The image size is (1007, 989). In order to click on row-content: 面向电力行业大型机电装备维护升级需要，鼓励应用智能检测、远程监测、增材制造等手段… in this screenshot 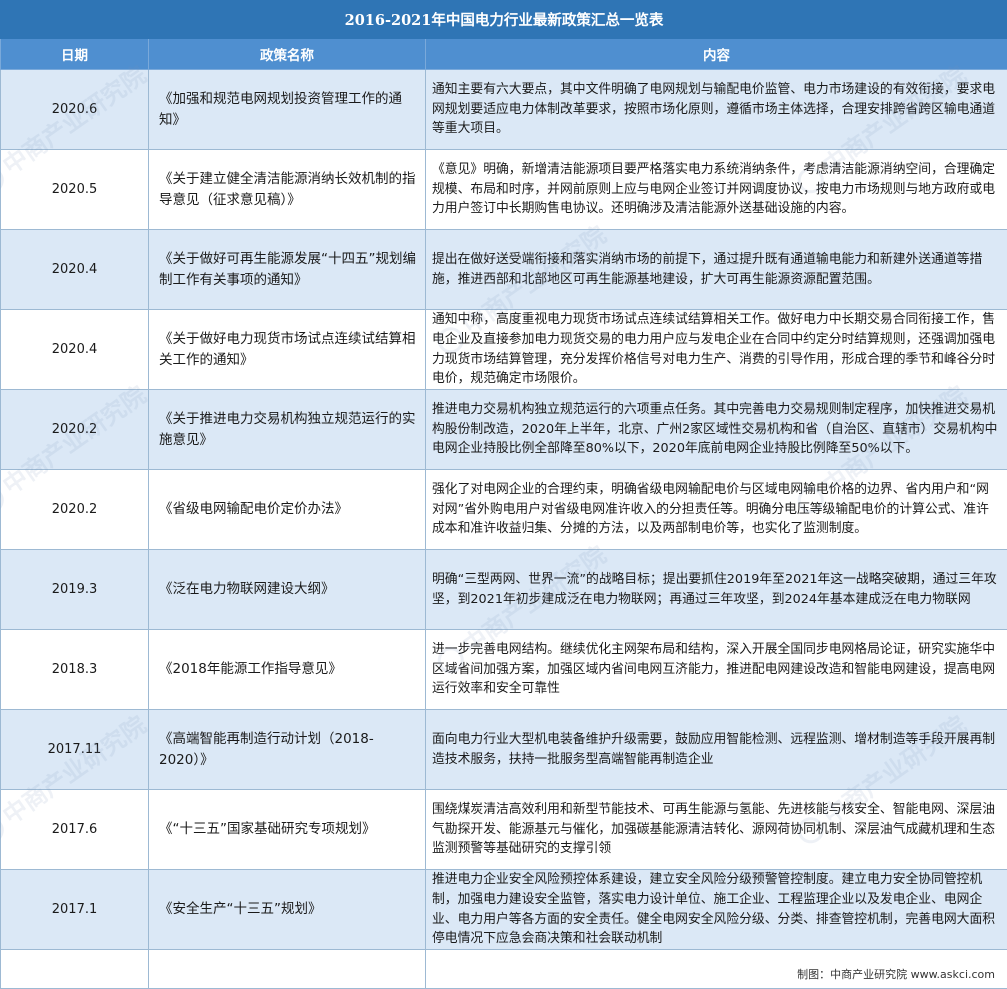, I will do `click(716, 750)`.